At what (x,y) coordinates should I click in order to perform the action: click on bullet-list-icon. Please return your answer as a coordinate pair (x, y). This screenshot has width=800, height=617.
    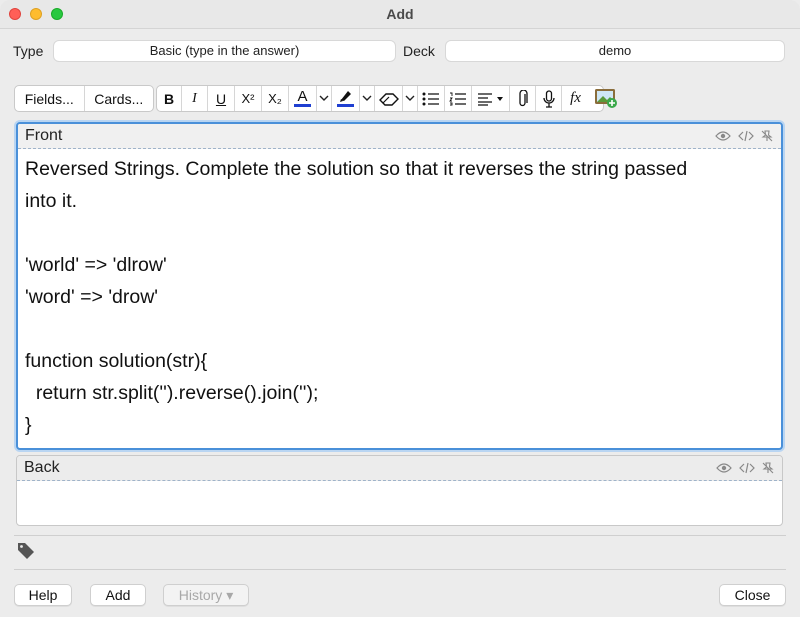
    Looking at the image, I should click on (430, 98).